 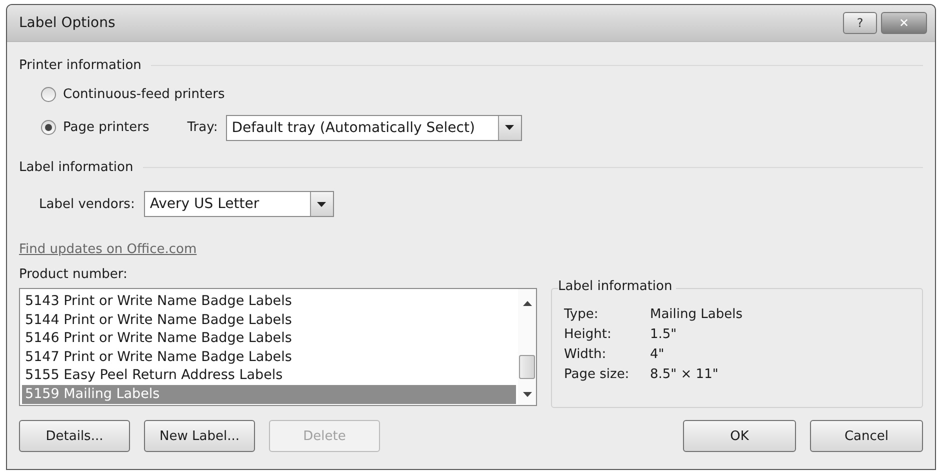 I want to click on tray-label: Tray:, so click(x=202, y=127).